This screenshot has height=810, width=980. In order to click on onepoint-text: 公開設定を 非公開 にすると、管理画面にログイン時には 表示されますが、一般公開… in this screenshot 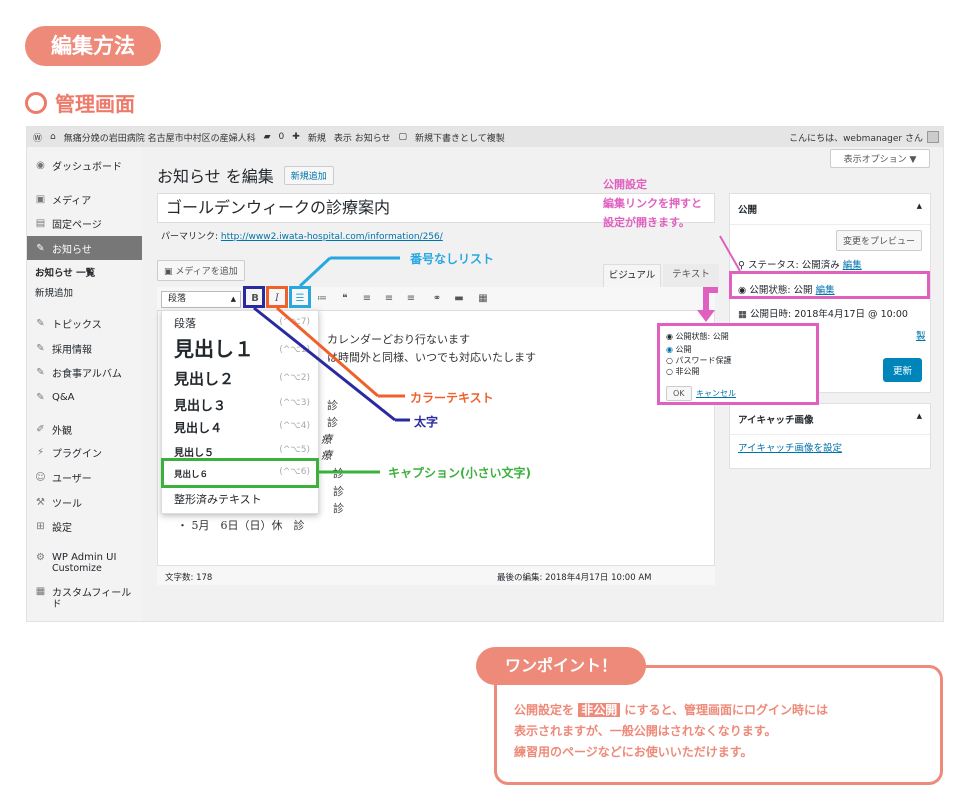, I will do `click(724, 731)`.